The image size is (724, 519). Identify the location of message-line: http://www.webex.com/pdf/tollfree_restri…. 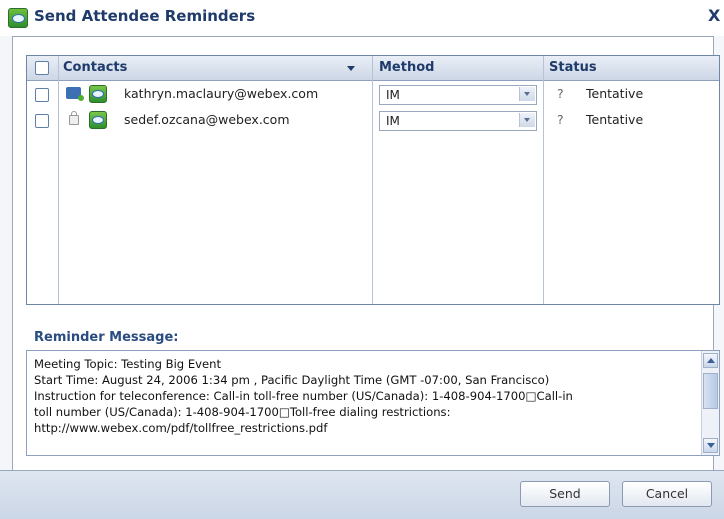
(181, 428).